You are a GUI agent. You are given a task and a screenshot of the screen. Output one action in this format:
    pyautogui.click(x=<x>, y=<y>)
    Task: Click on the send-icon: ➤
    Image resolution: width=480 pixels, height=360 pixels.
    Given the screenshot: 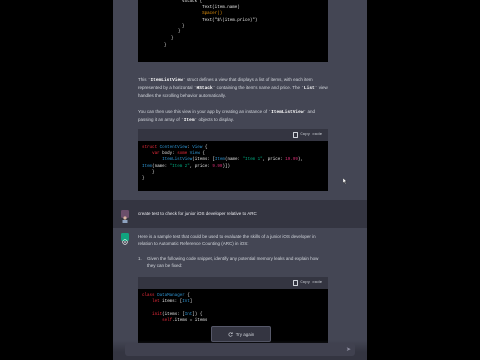 What is the action you would take?
    pyautogui.click(x=348, y=349)
    